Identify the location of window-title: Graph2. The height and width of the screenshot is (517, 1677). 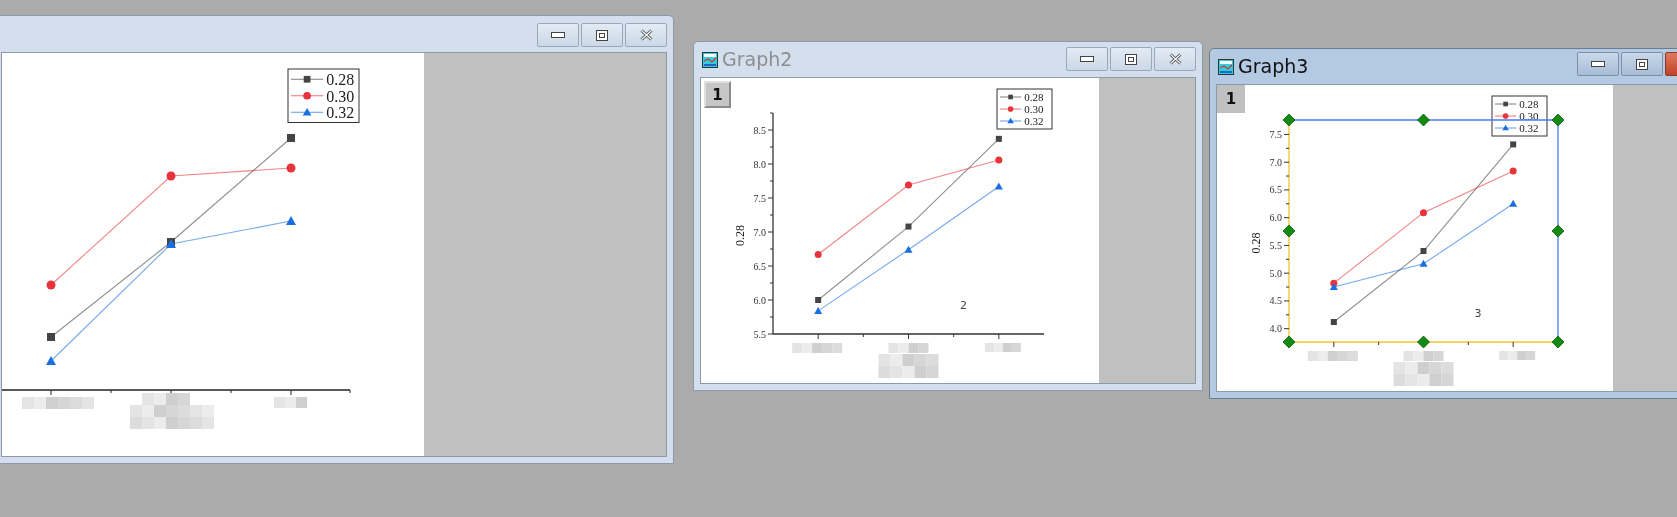
(757, 59).